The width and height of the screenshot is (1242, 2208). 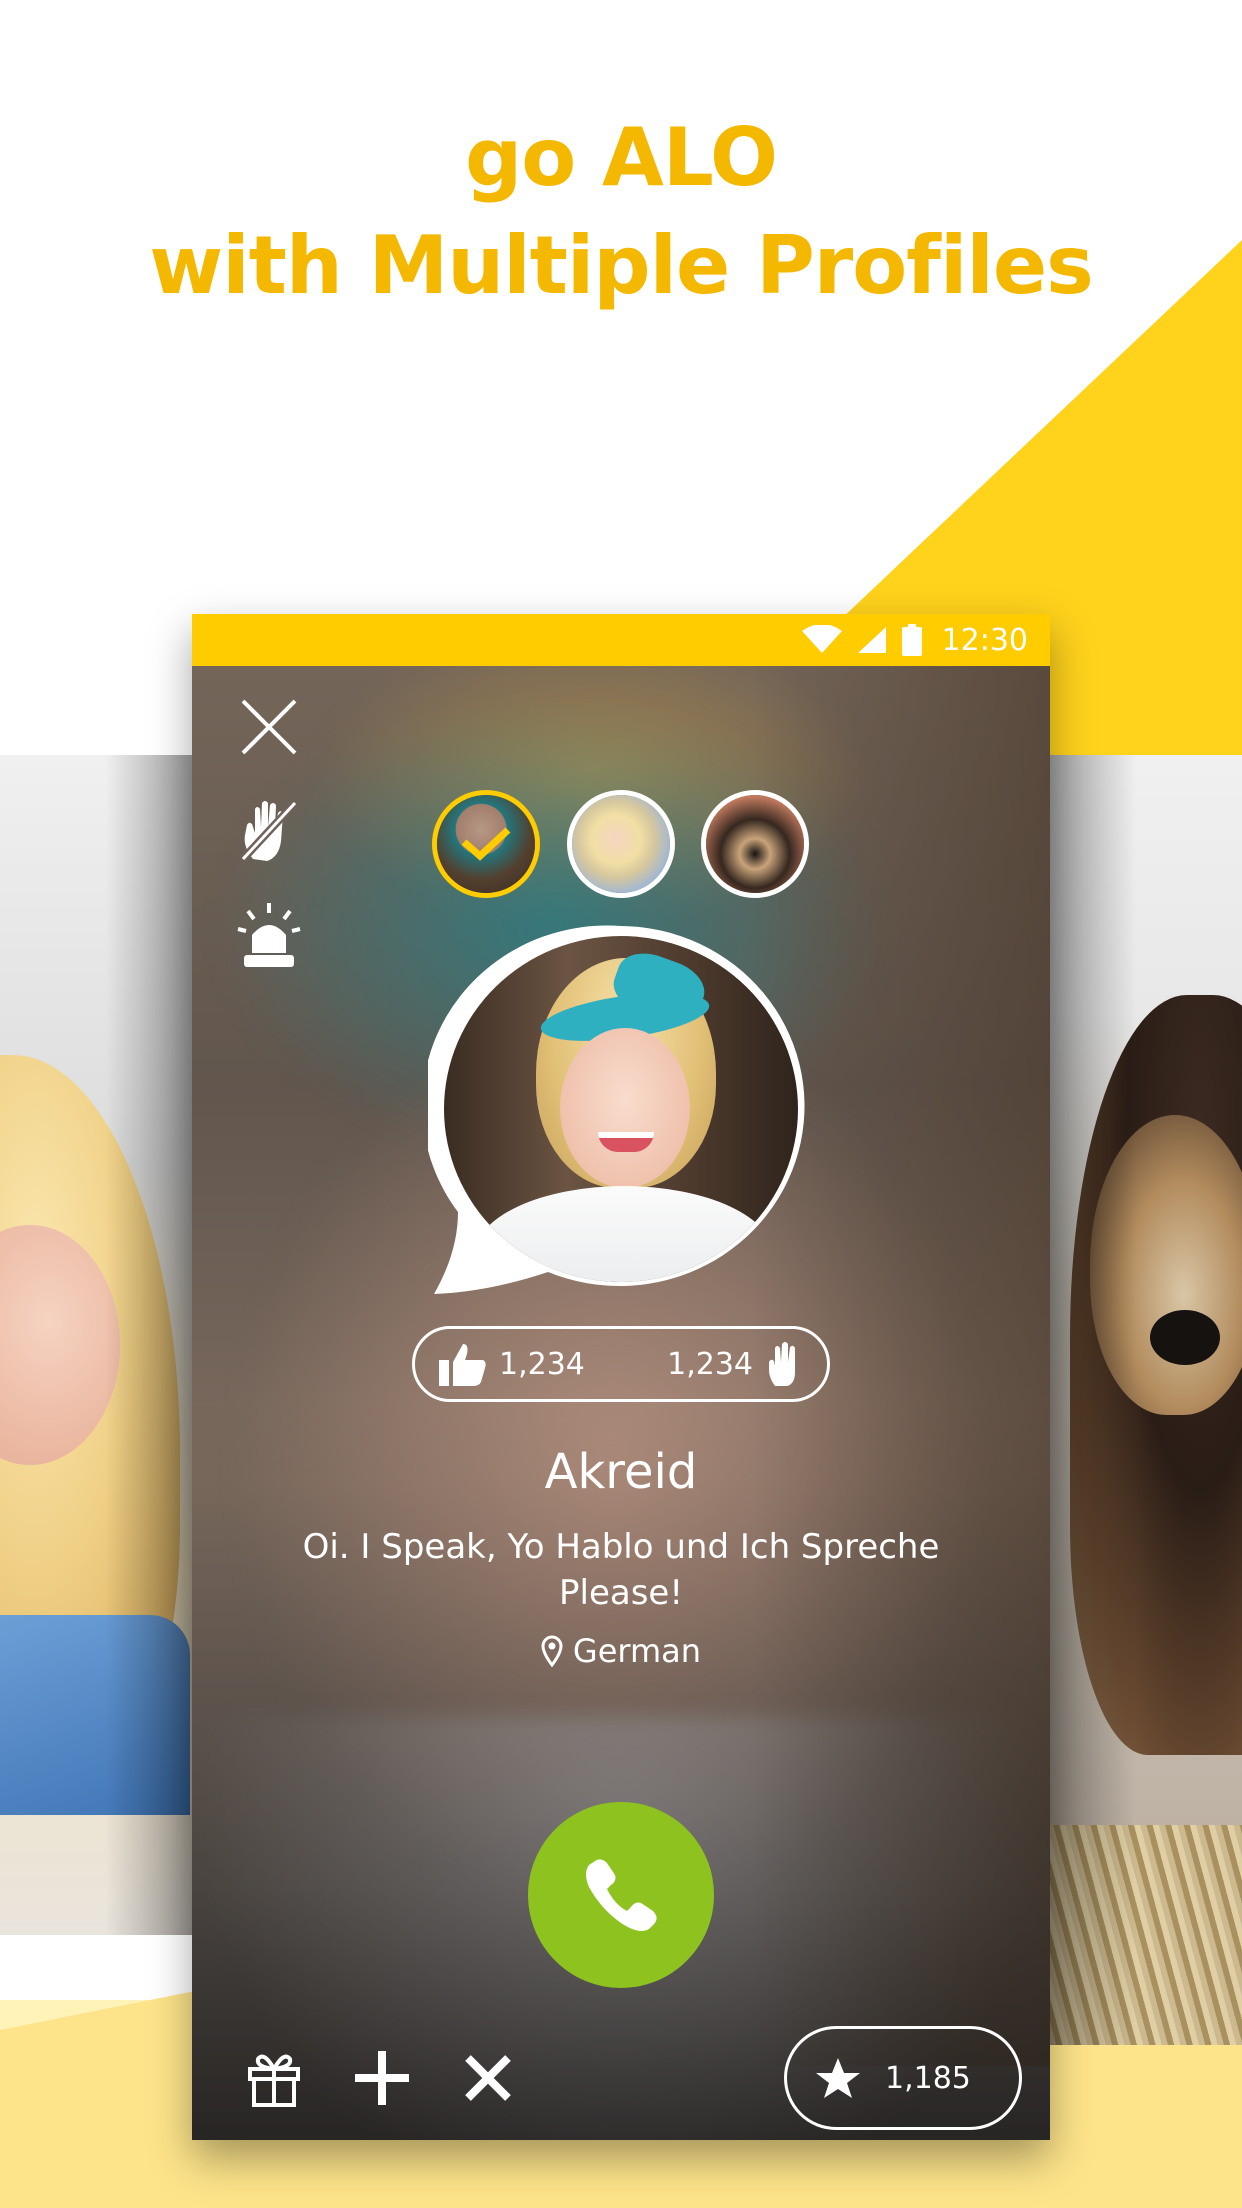 I want to click on wifi-icon, so click(x=821, y=639).